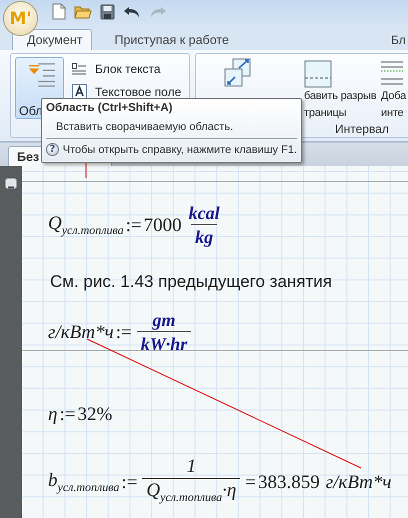 The width and height of the screenshot is (408, 518). What do you see at coordinates (289, 483) in the screenshot?
I see `result-value: 383.859` at bounding box center [289, 483].